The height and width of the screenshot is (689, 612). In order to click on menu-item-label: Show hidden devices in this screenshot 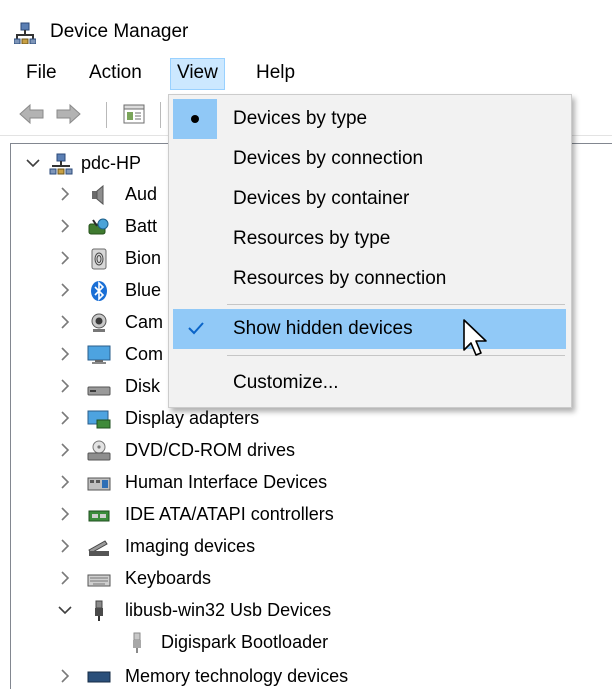, I will do `click(323, 328)`.